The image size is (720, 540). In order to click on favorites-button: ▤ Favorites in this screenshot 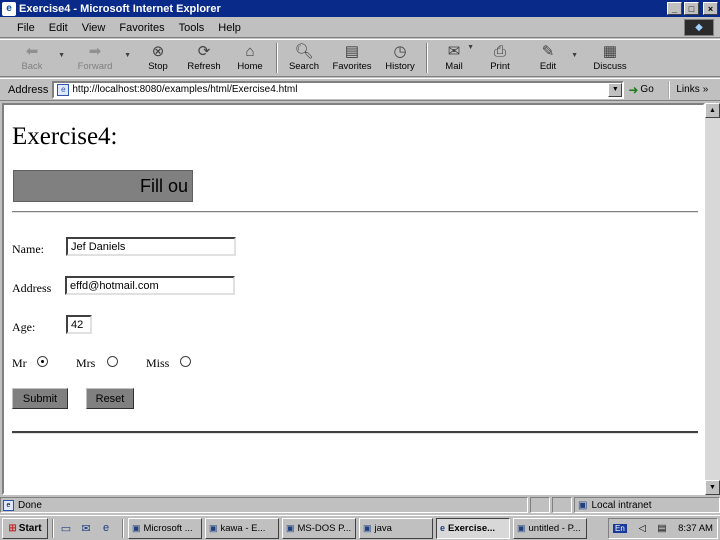, I will do `click(352, 58)`.